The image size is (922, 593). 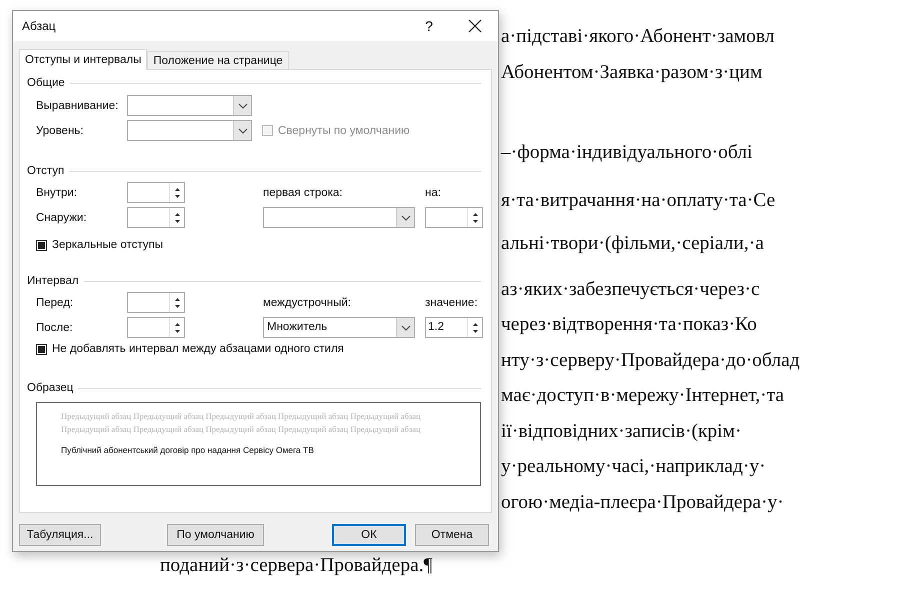 I want to click on inside-spinner, so click(x=156, y=192).